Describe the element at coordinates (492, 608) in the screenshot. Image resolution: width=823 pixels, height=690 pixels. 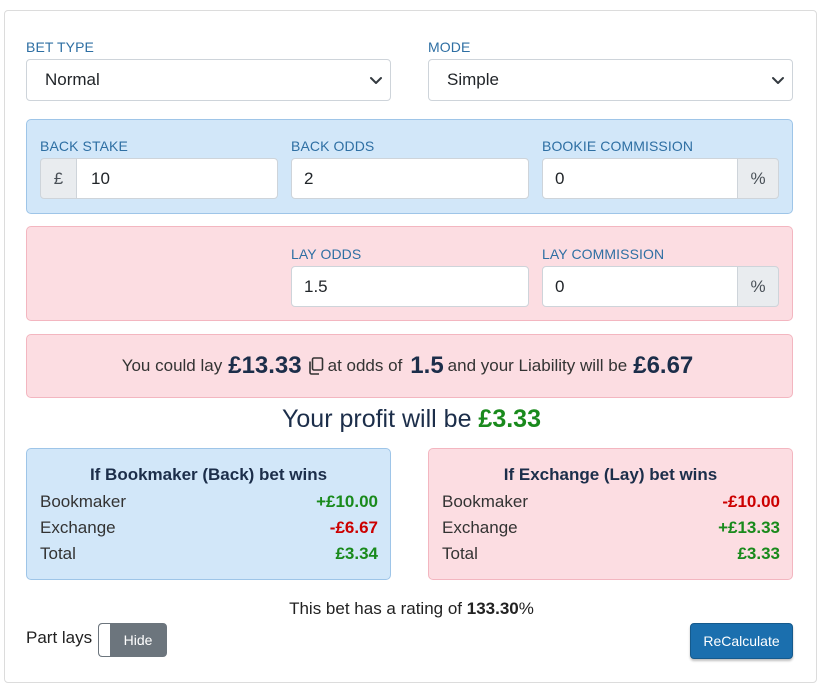
I see `rating-value: 133.30` at that location.